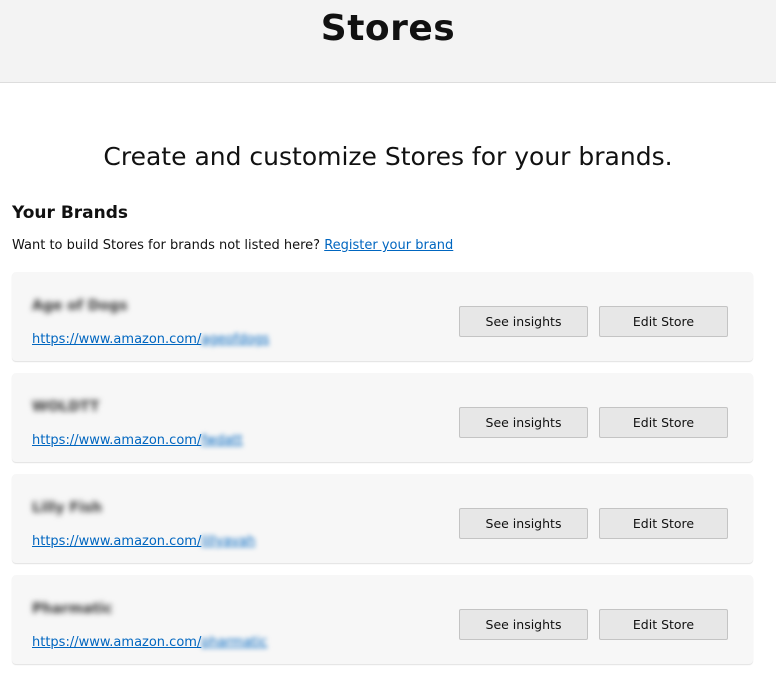 This screenshot has width=776, height=676. Describe the element at coordinates (235, 339) in the screenshot. I see `brand-url-slug: ageofdogs` at that location.